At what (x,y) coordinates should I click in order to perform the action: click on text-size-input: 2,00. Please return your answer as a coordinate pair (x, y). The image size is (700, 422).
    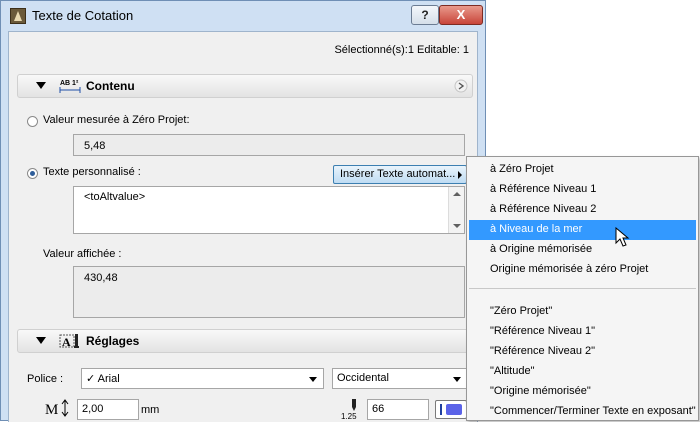
    Looking at the image, I should click on (108, 409).